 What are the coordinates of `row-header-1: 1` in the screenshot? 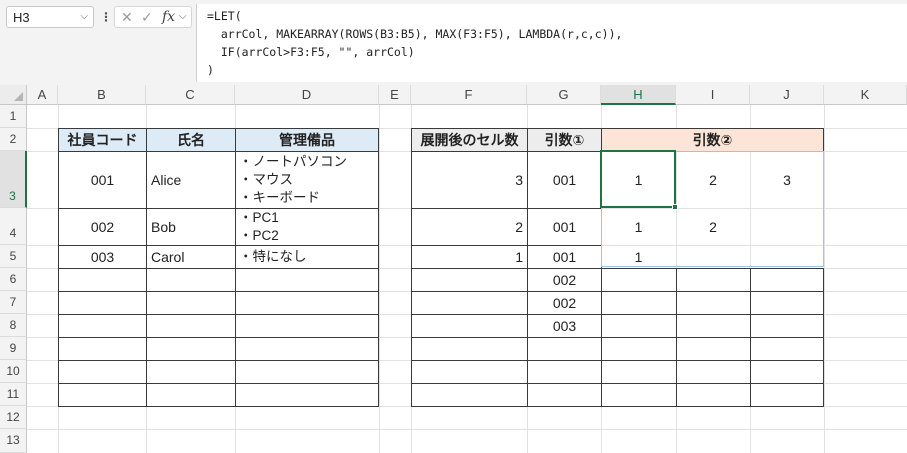 It's located at (13, 116).